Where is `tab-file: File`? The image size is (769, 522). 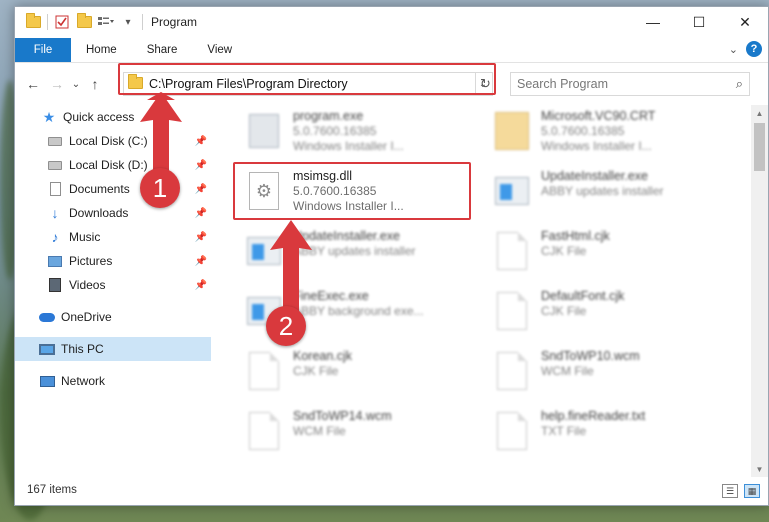
tab-file: File is located at coordinates (43, 49).